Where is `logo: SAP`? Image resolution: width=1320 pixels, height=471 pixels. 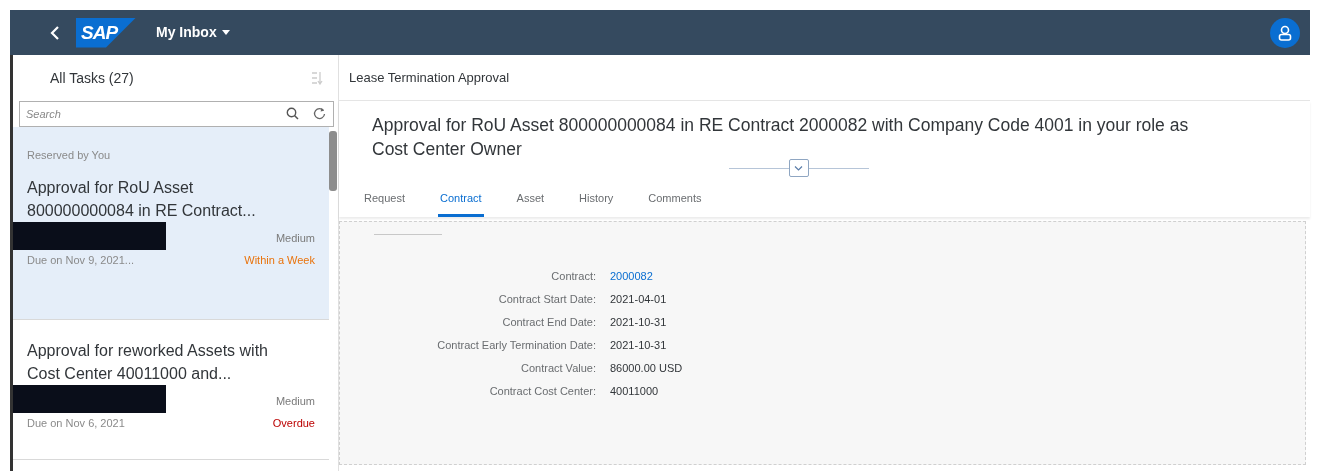 logo: SAP is located at coordinates (106, 32).